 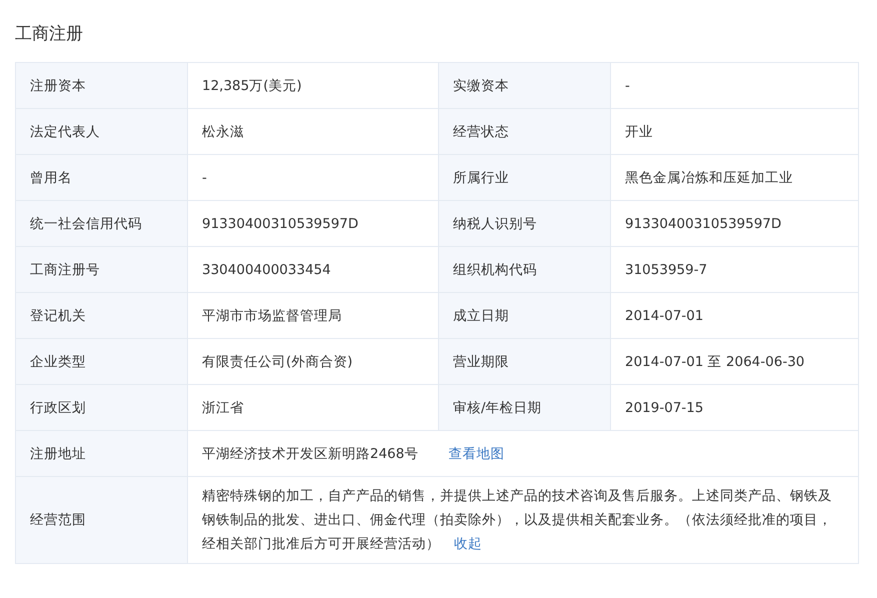 What do you see at coordinates (664, 316) in the screenshot?
I see `field-value: 2014-07-01` at bounding box center [664, 316].